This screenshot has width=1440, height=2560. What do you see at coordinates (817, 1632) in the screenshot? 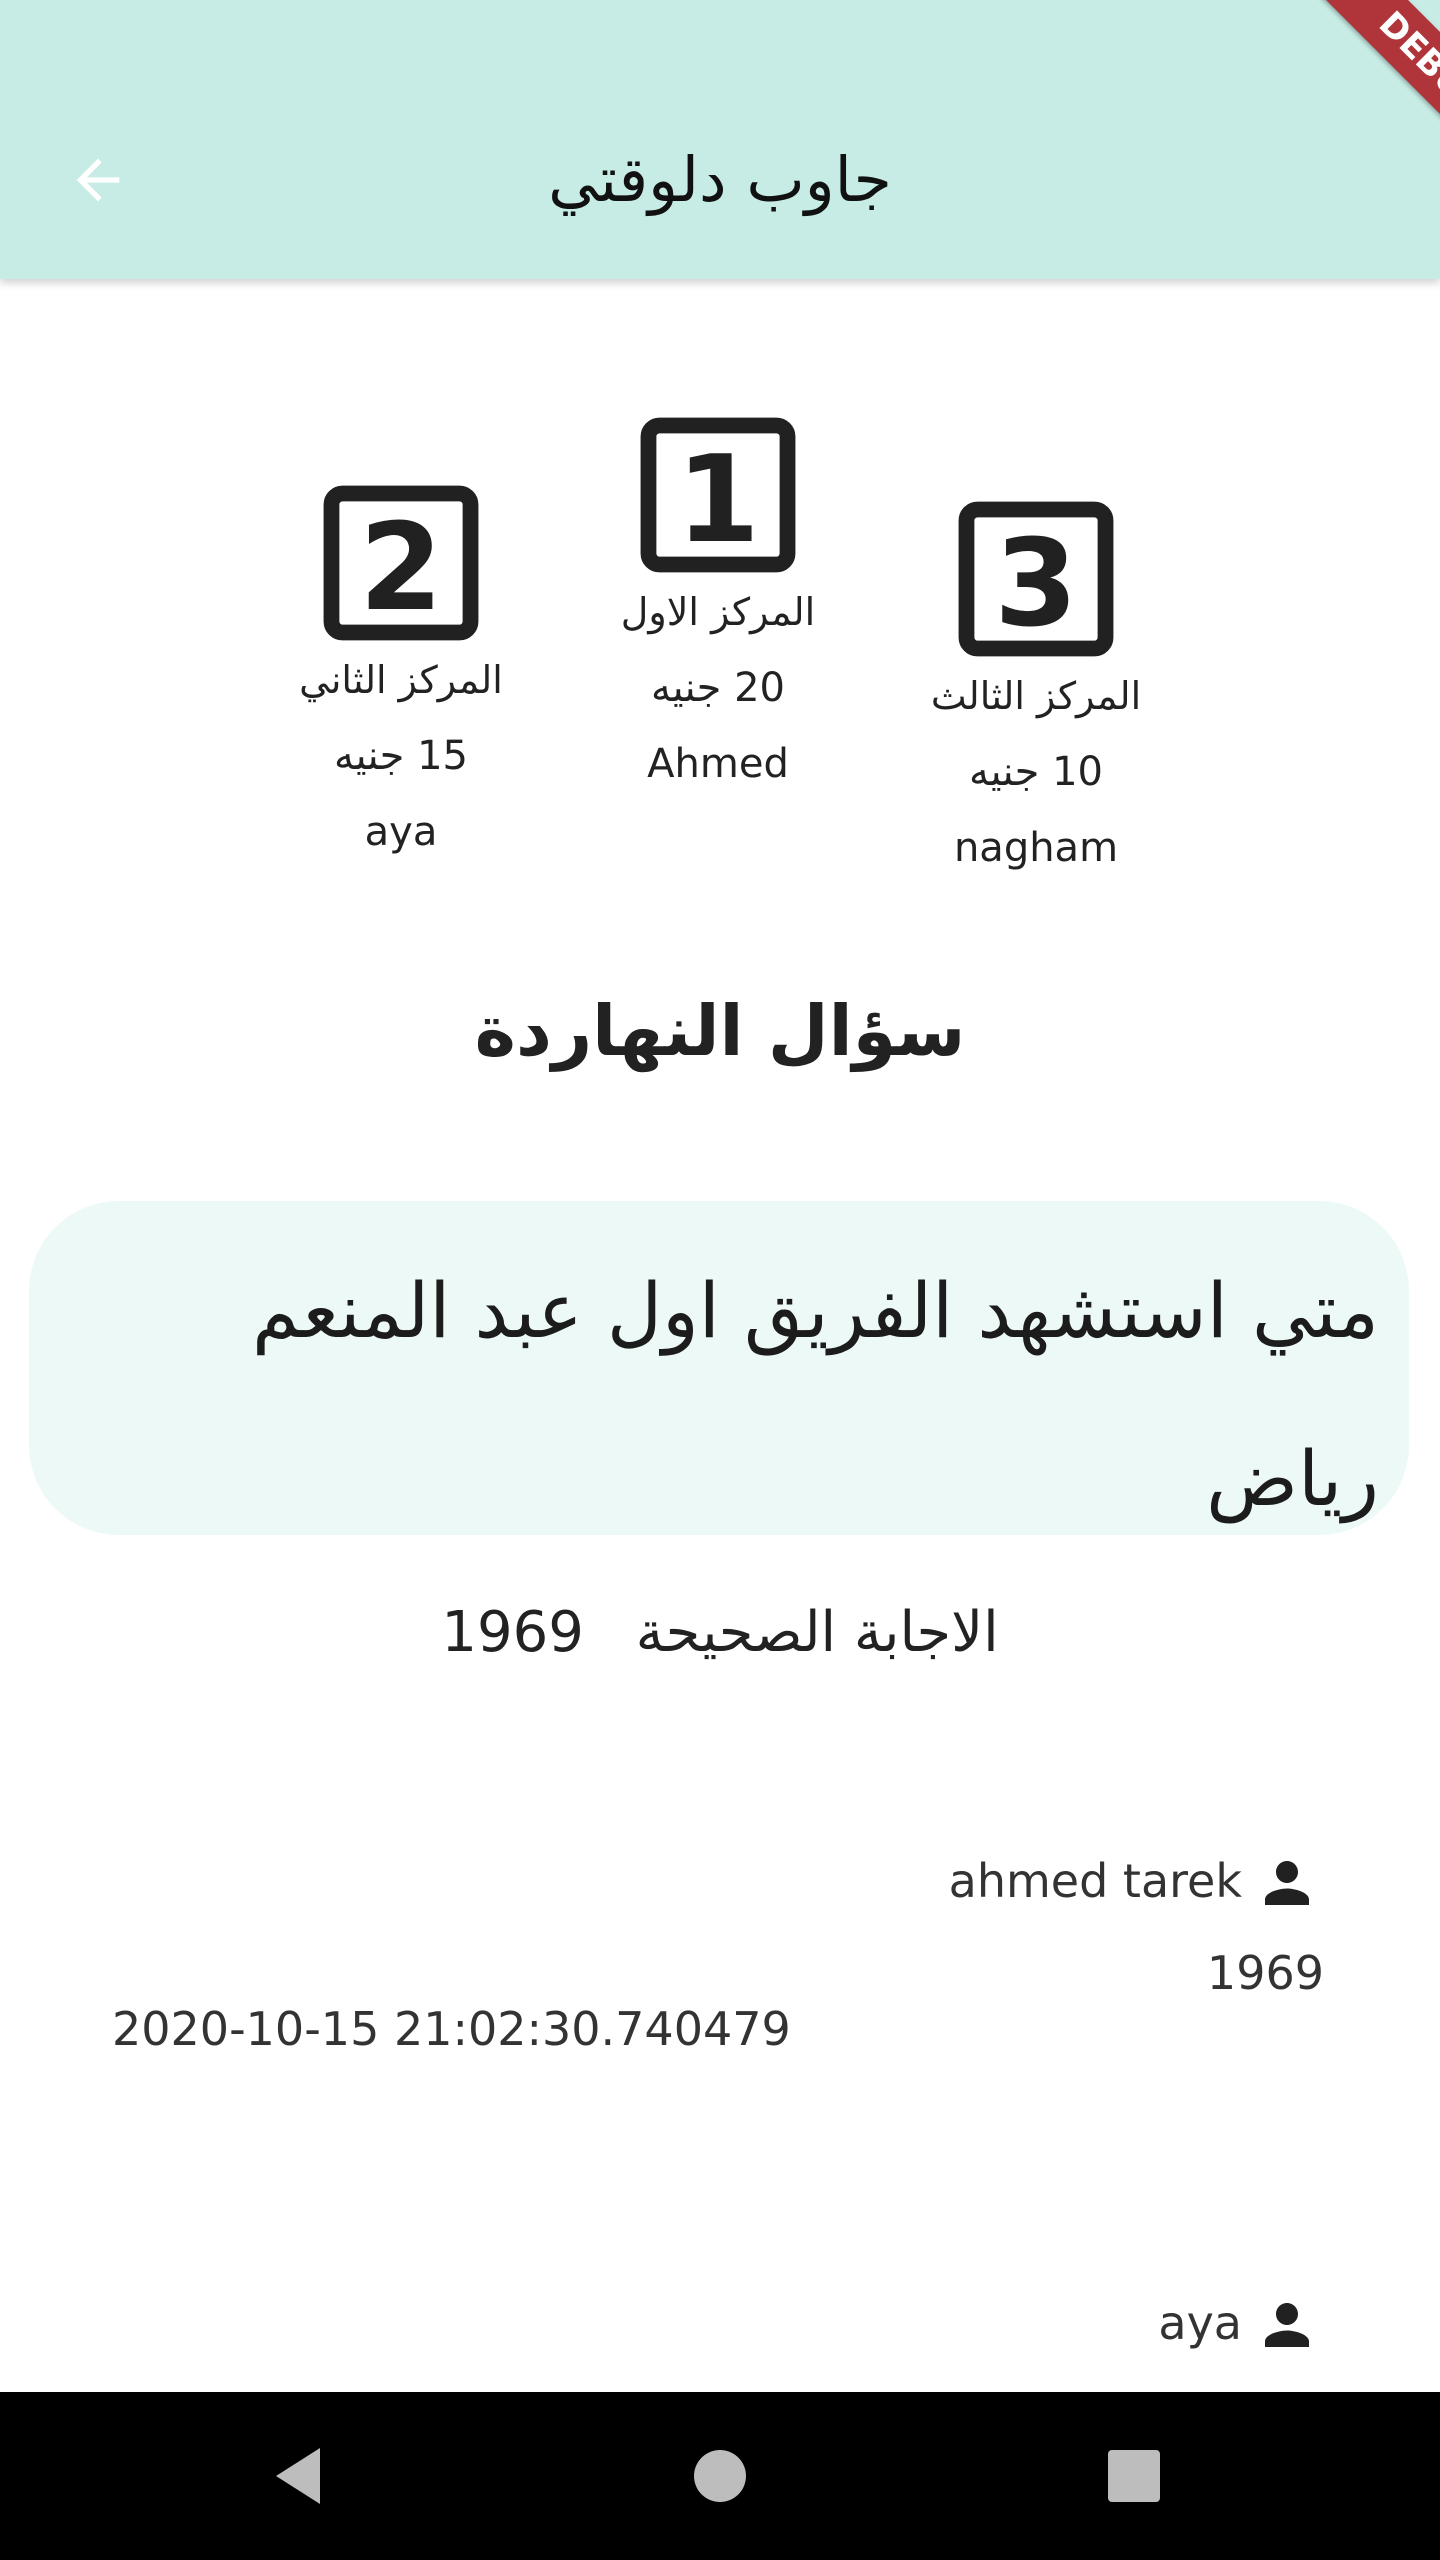
I see `correct-answer-label: الاجابة الصحيحة` at bounding box center [817, 1632].